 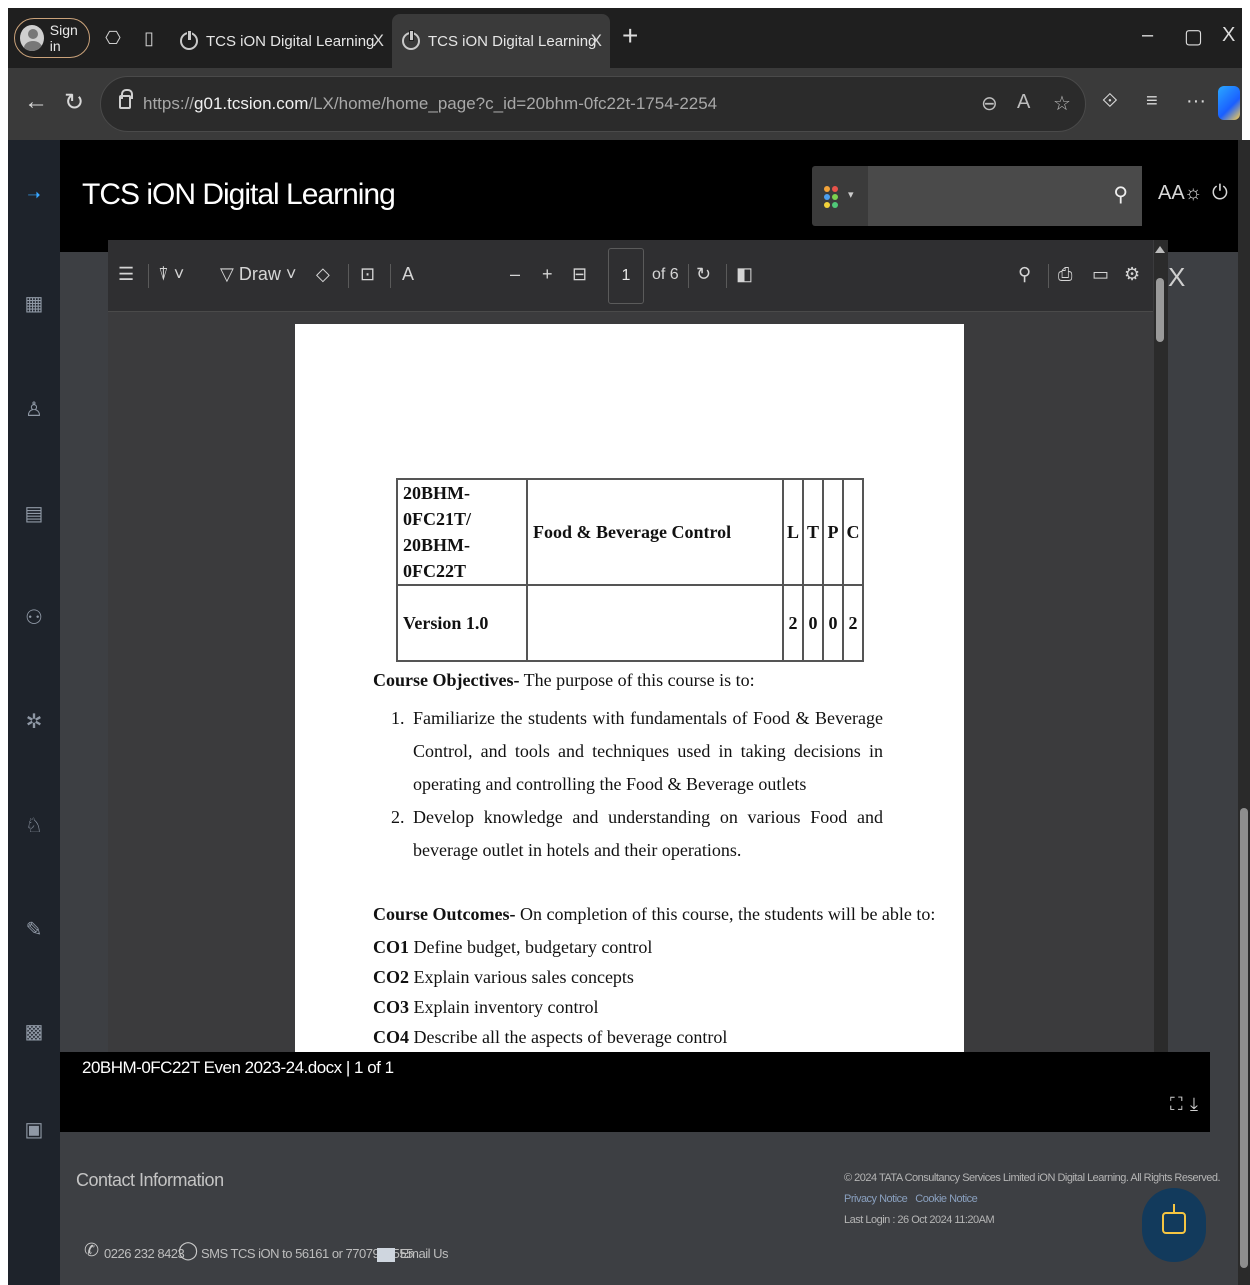 What do you see at coordinates (1024, 274) in the screenshot?
I see `find-icon: ⚲` at bounding box center [1024, 274].